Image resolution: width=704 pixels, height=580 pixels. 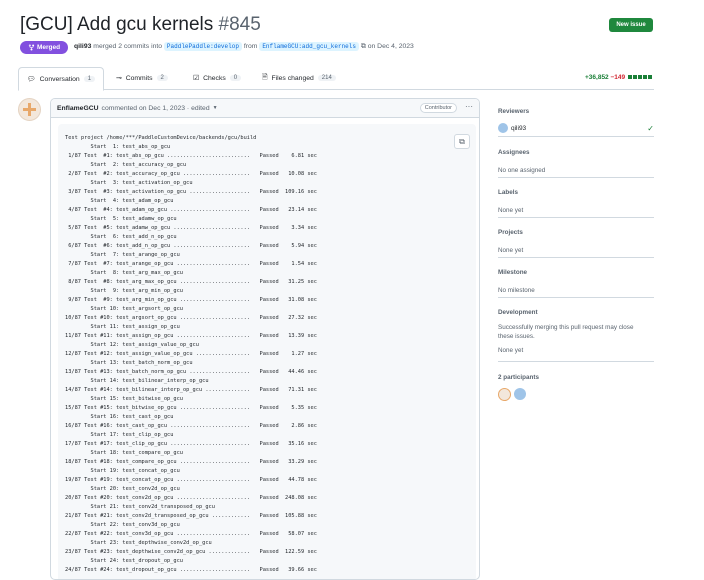 I want to click on tab-conversation: 💬︎ Conversation 1, so click(x=61, y=79).